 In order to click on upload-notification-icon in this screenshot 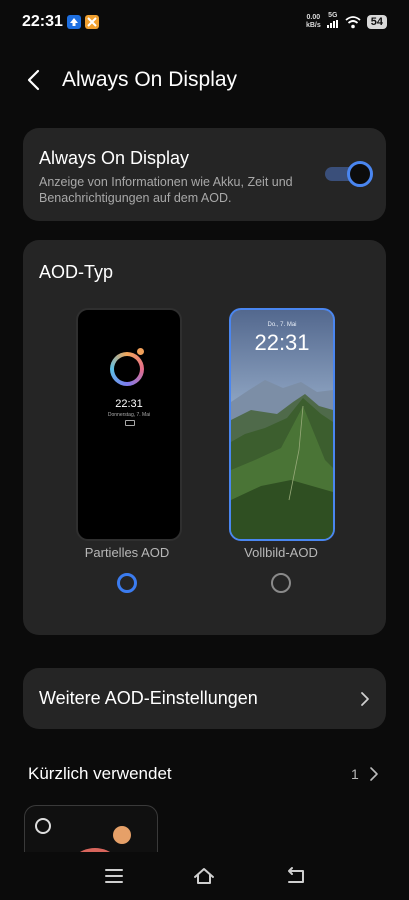, I will do `click(74, 22)`.